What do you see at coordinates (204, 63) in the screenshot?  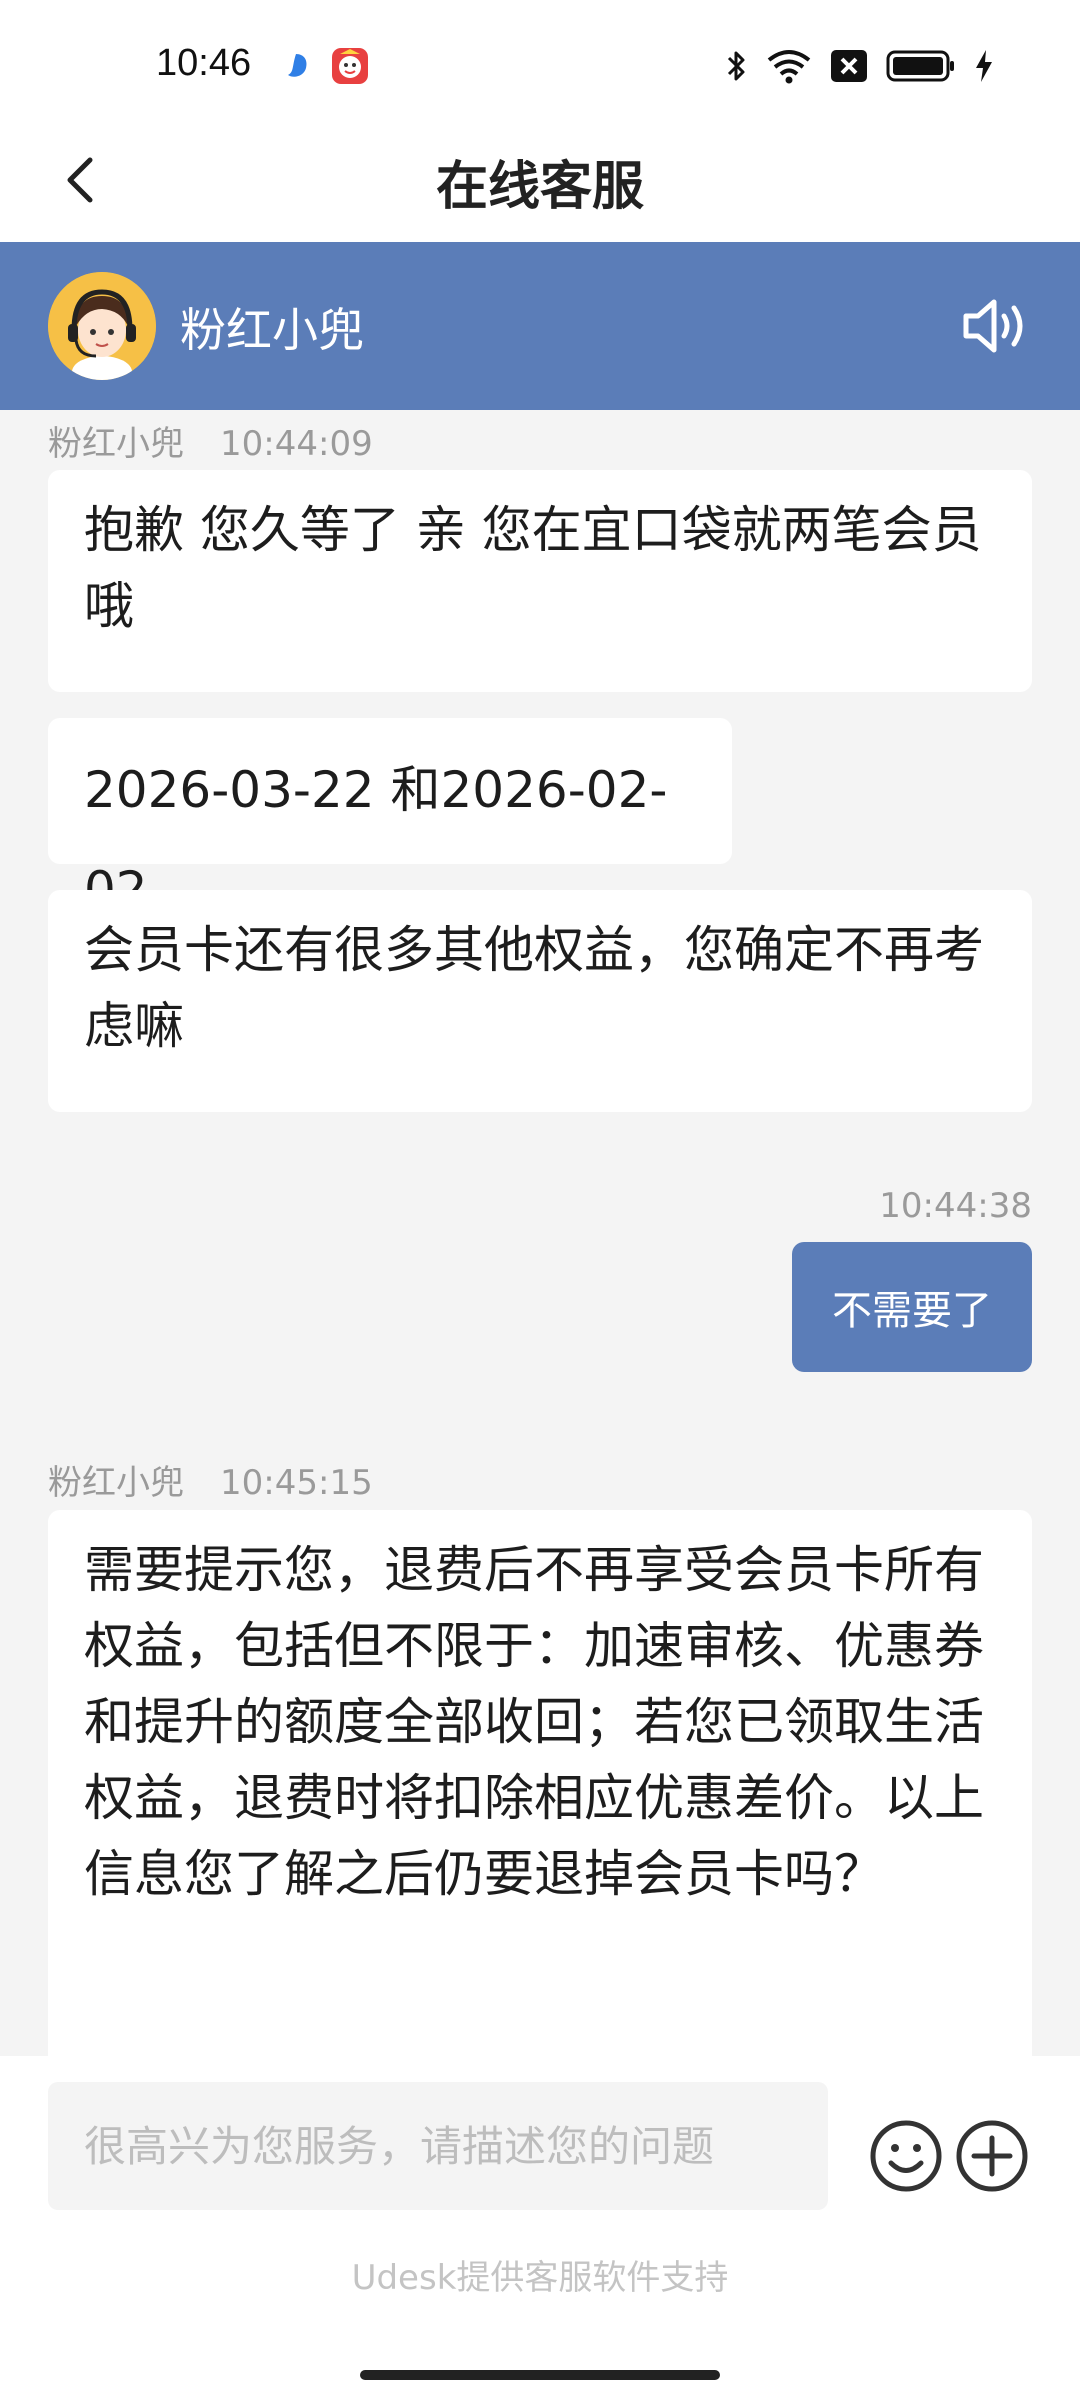 I see `status-time: 10:46` at bounding box center [204, 63].